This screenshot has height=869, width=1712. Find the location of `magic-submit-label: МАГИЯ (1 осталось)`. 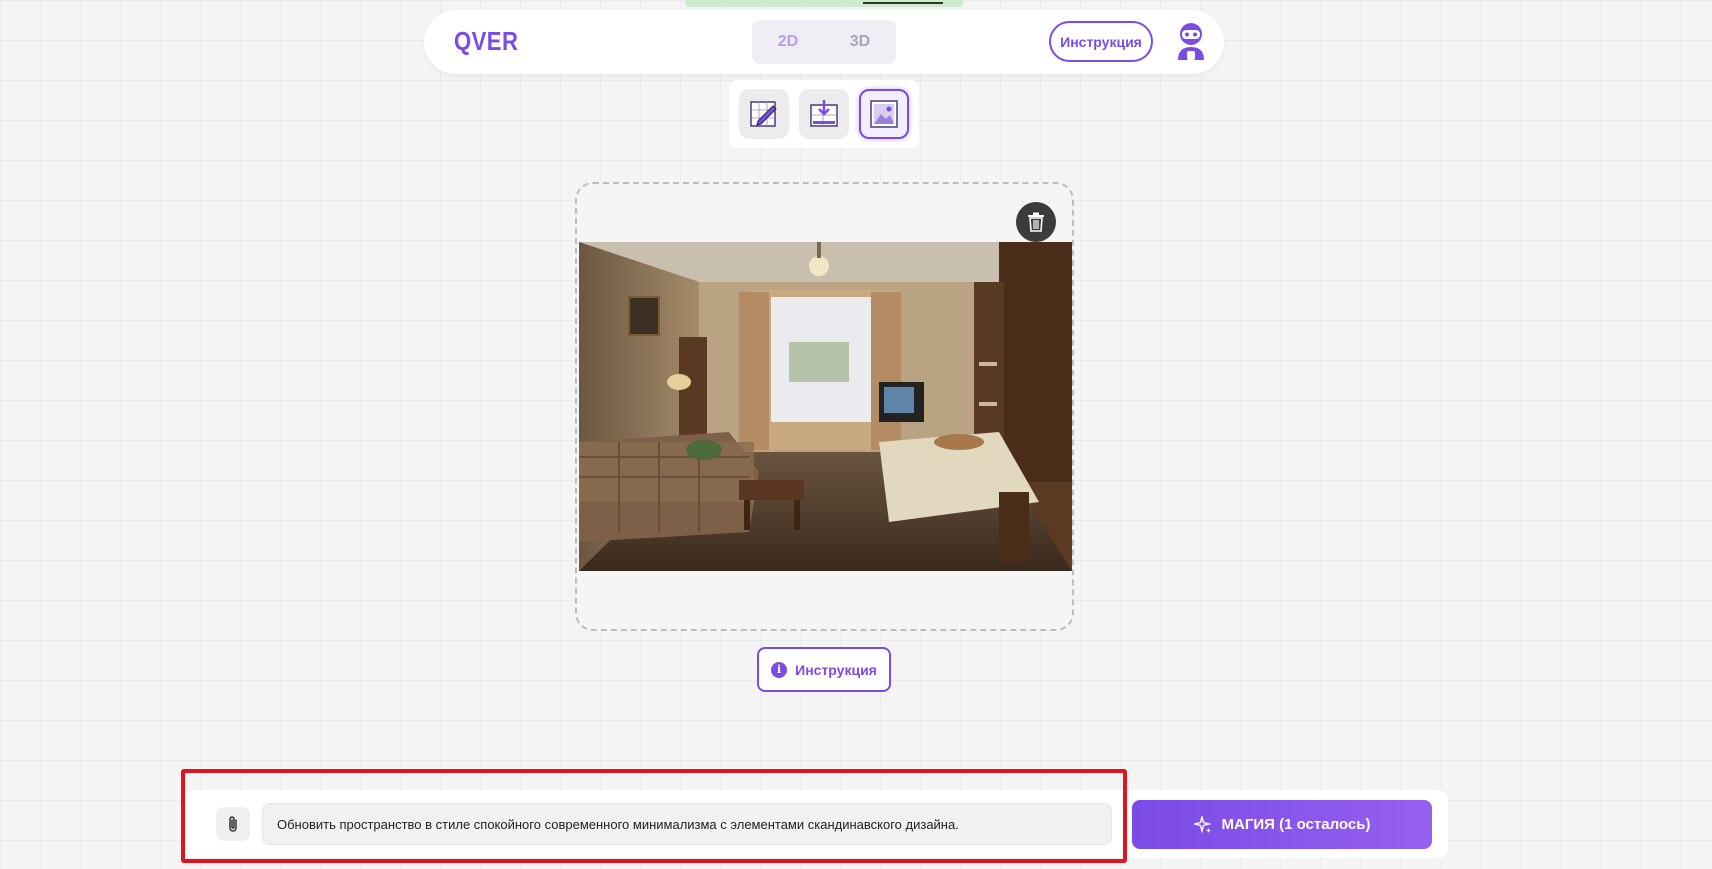

magic-submit-label: МАГИЯ (1 осталось) is located at coordinates (1296, 824).